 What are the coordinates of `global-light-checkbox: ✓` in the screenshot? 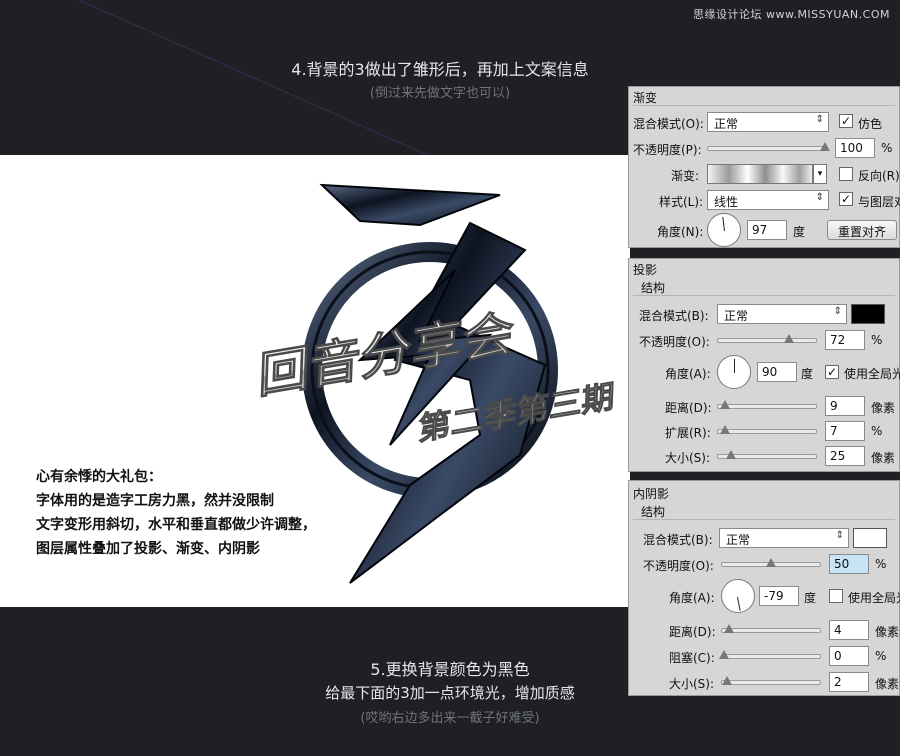 It's located at (832, 372).